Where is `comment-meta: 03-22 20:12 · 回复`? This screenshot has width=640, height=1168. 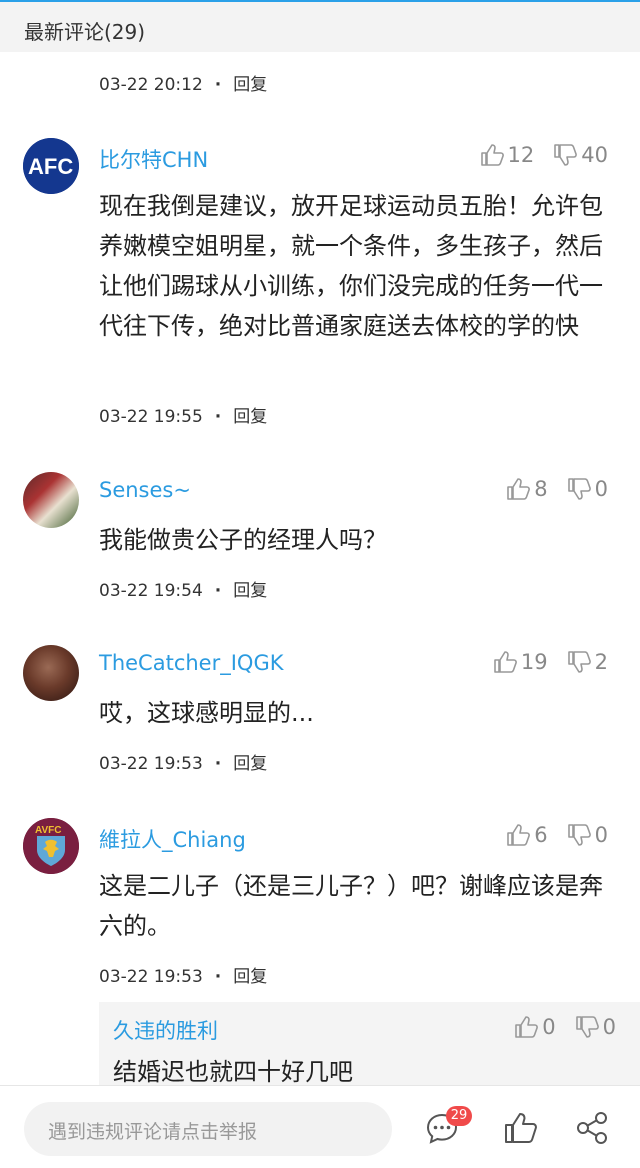
comment-meta: 03-22 20:12 · 回复 is located at coordinates (183, 82).